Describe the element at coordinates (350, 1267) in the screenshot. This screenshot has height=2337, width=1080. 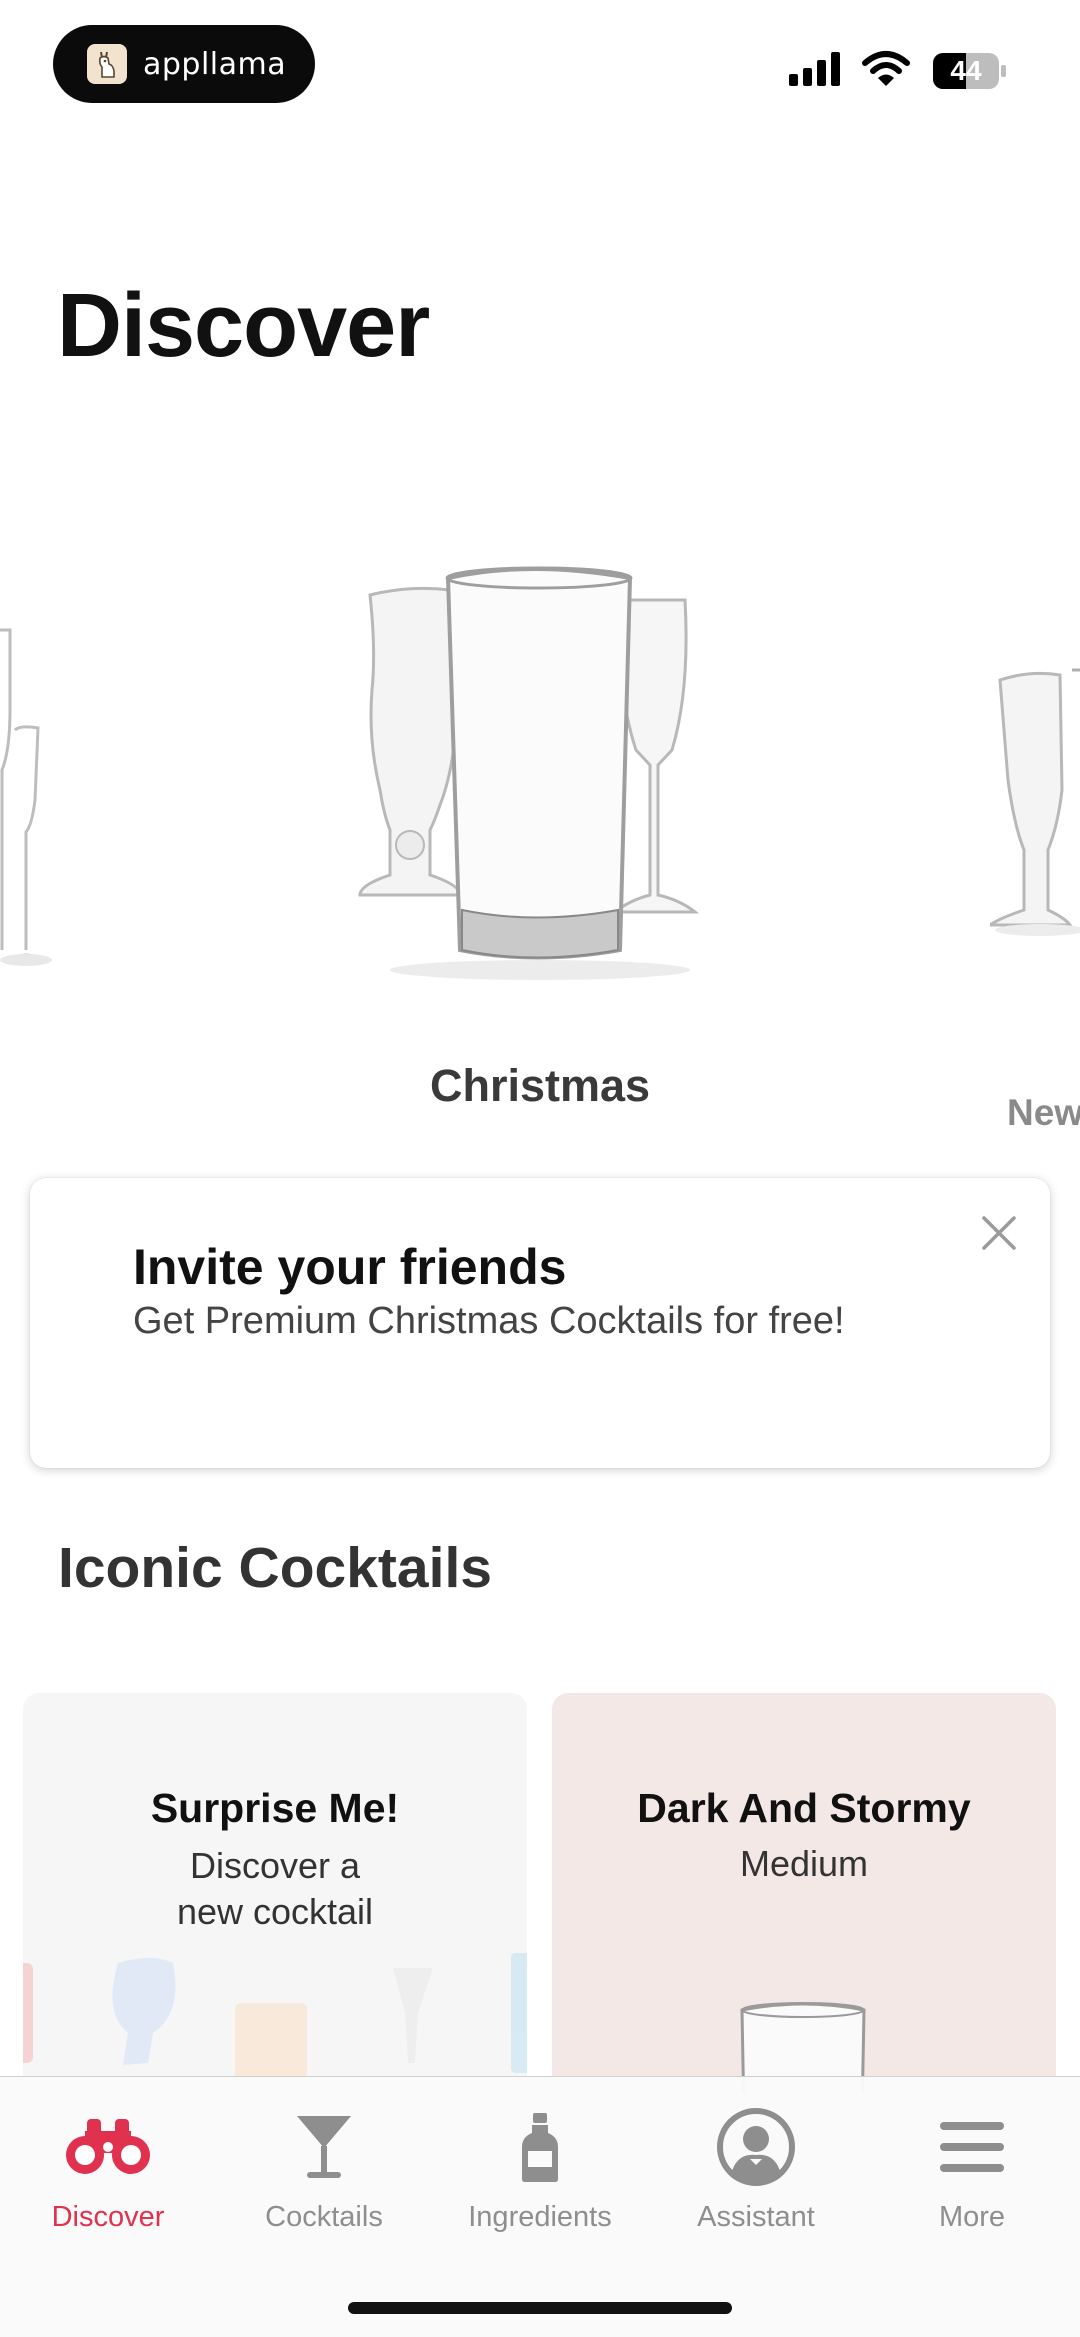
I see `invite-title: Invite your friends` at that location.